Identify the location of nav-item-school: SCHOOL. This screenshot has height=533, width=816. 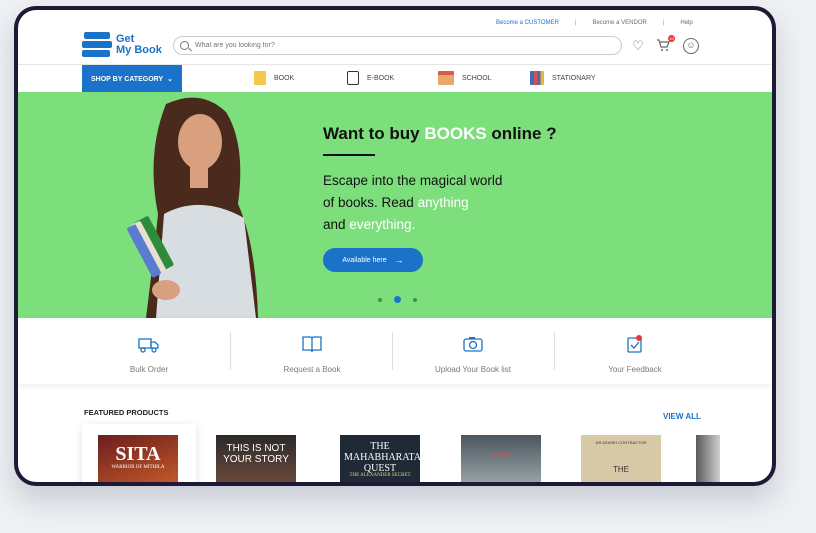
(465, 78).